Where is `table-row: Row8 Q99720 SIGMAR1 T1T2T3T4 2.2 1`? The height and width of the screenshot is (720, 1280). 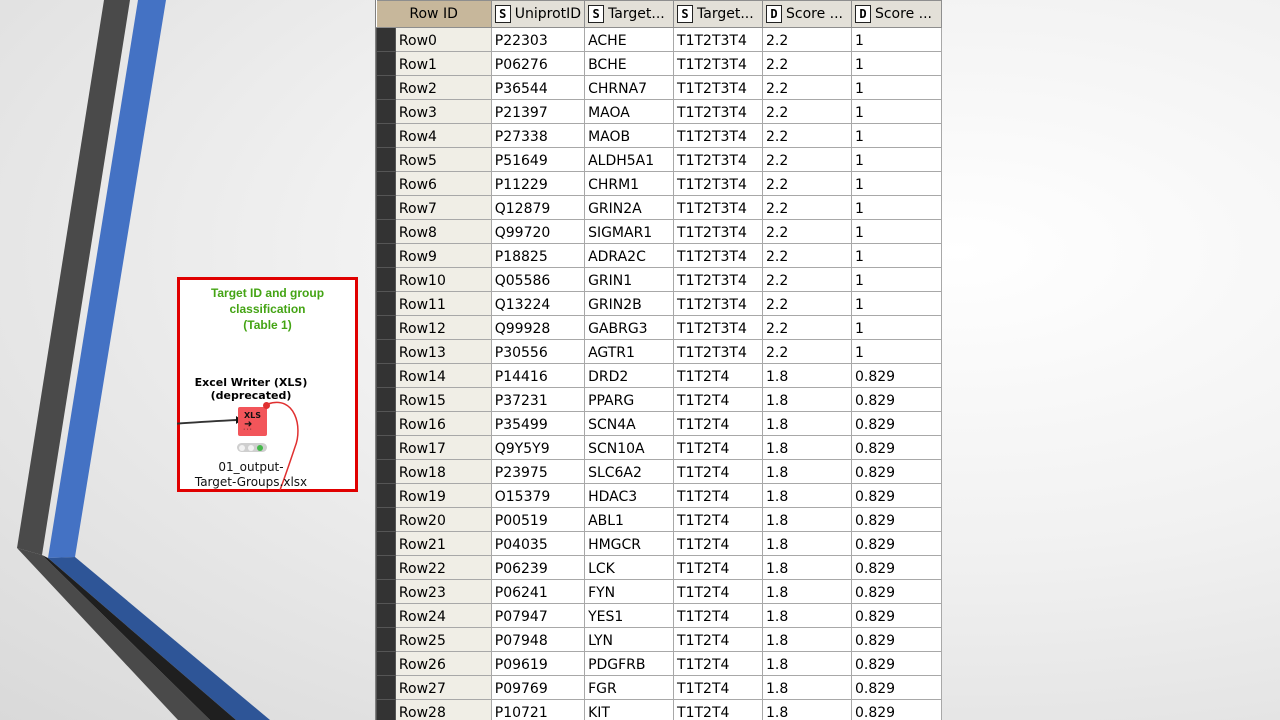 table-row: Row8 Q99720 SIGMAR1 T1T2T3T4 2.2 1 is located at coordinates (659, 231).